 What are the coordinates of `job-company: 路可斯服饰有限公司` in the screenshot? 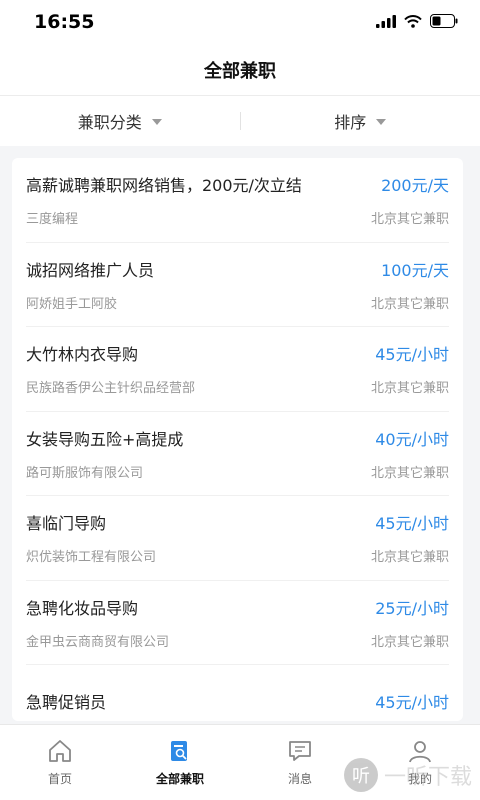 It's located at (85, 473).